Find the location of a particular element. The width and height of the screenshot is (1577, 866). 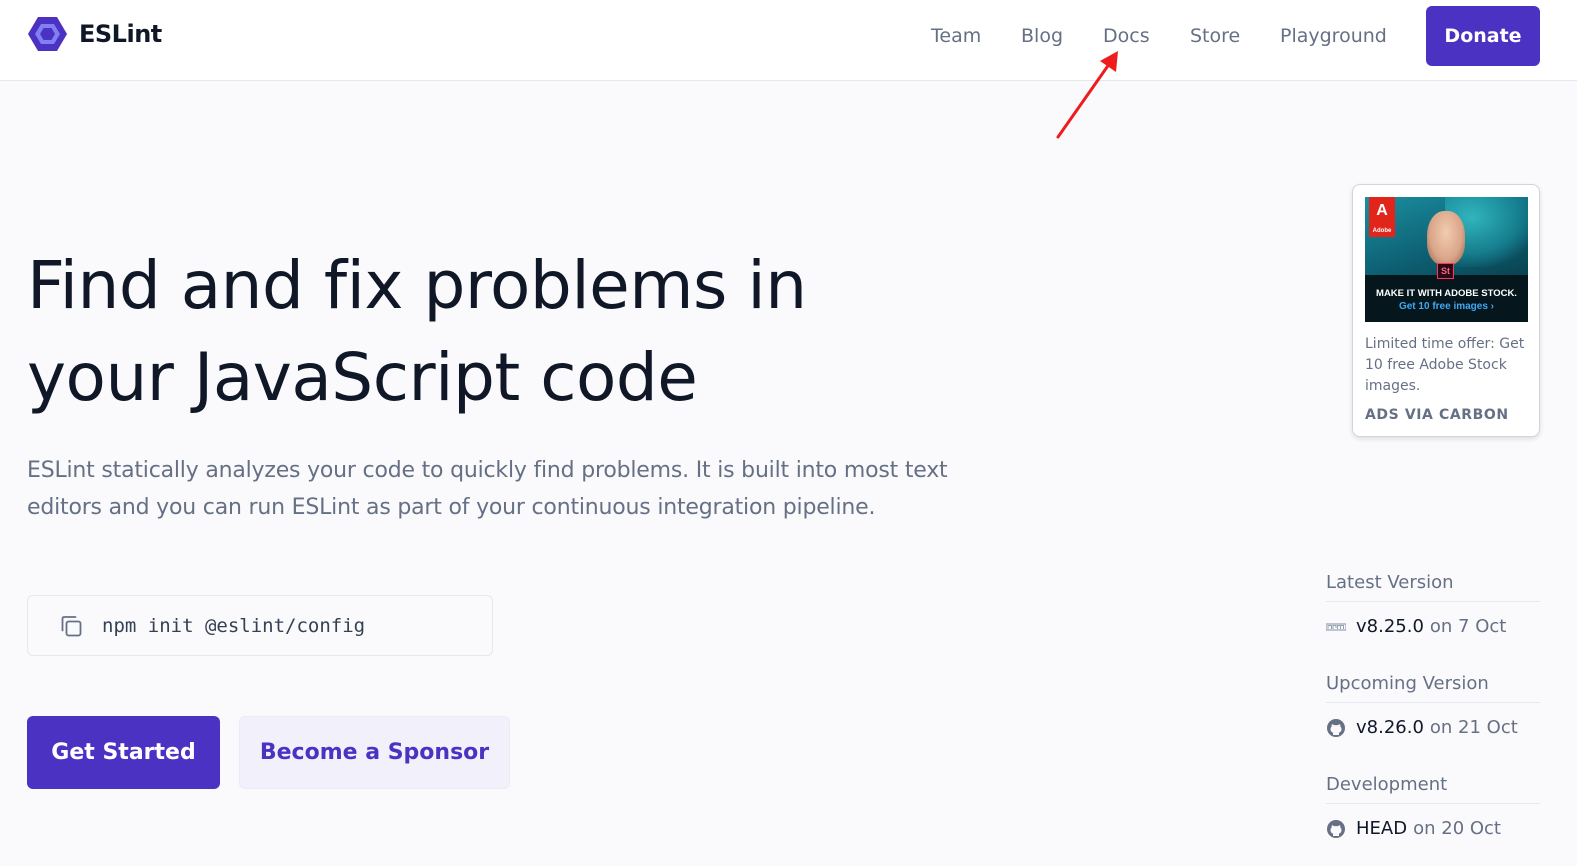

upcoming-version-link: v8.26.0 on 21 Oct is located at coordinates (1433, 727).